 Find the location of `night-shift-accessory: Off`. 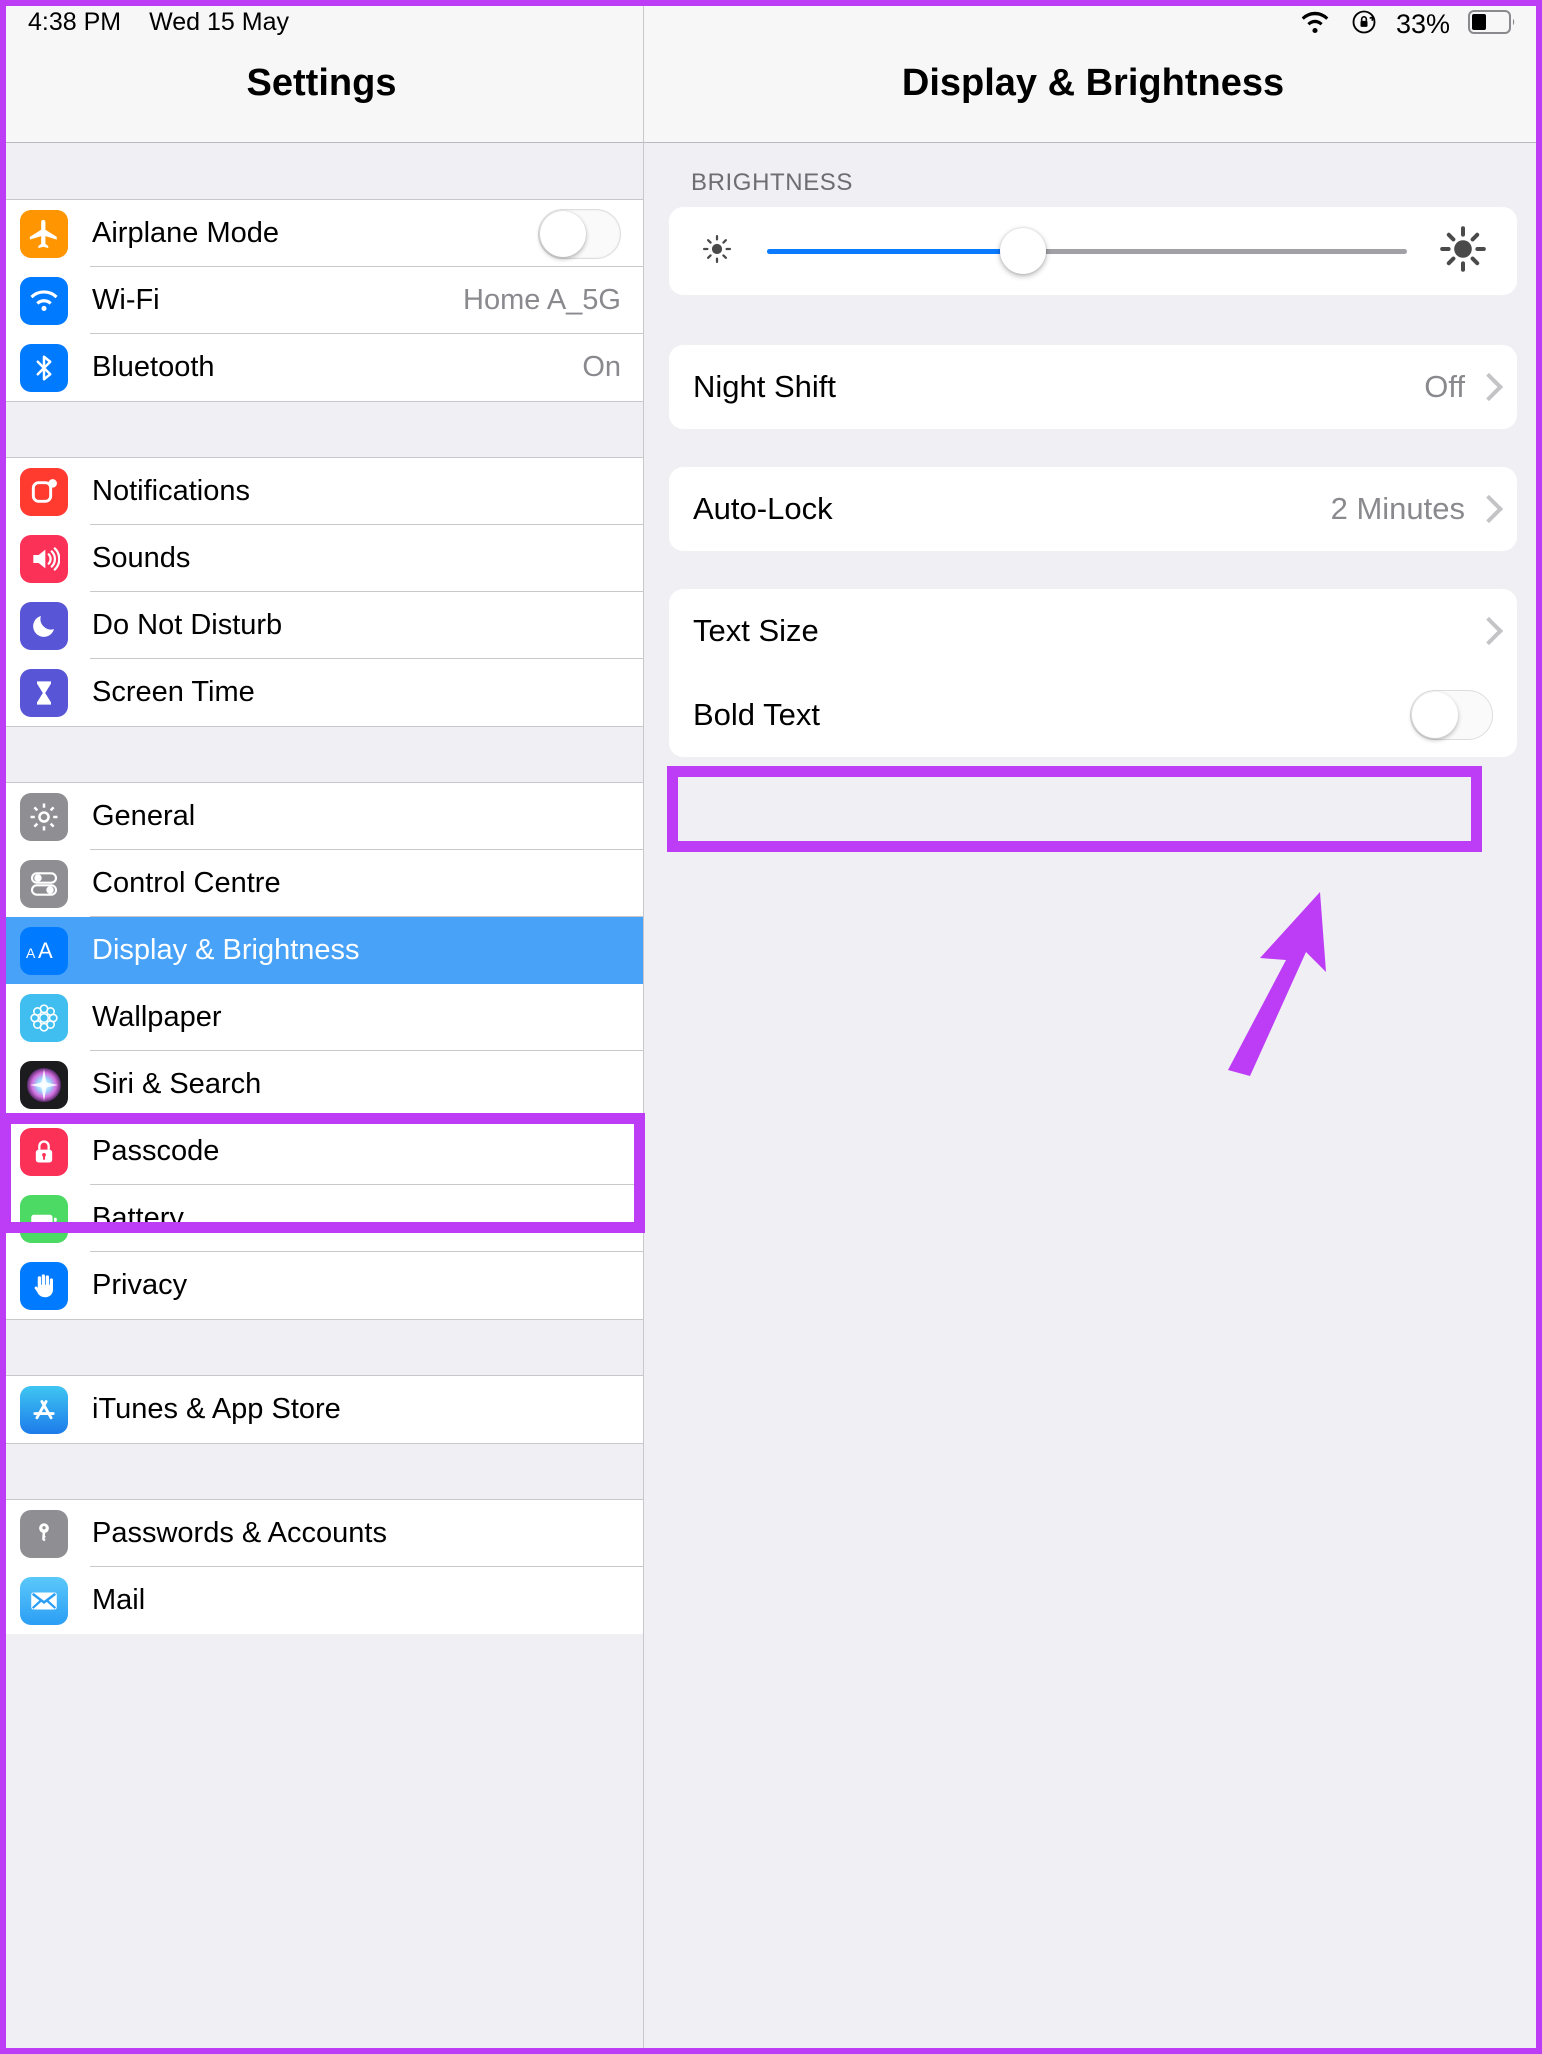

night-shift-accessory: Off is located at coordinates (1458, 387).